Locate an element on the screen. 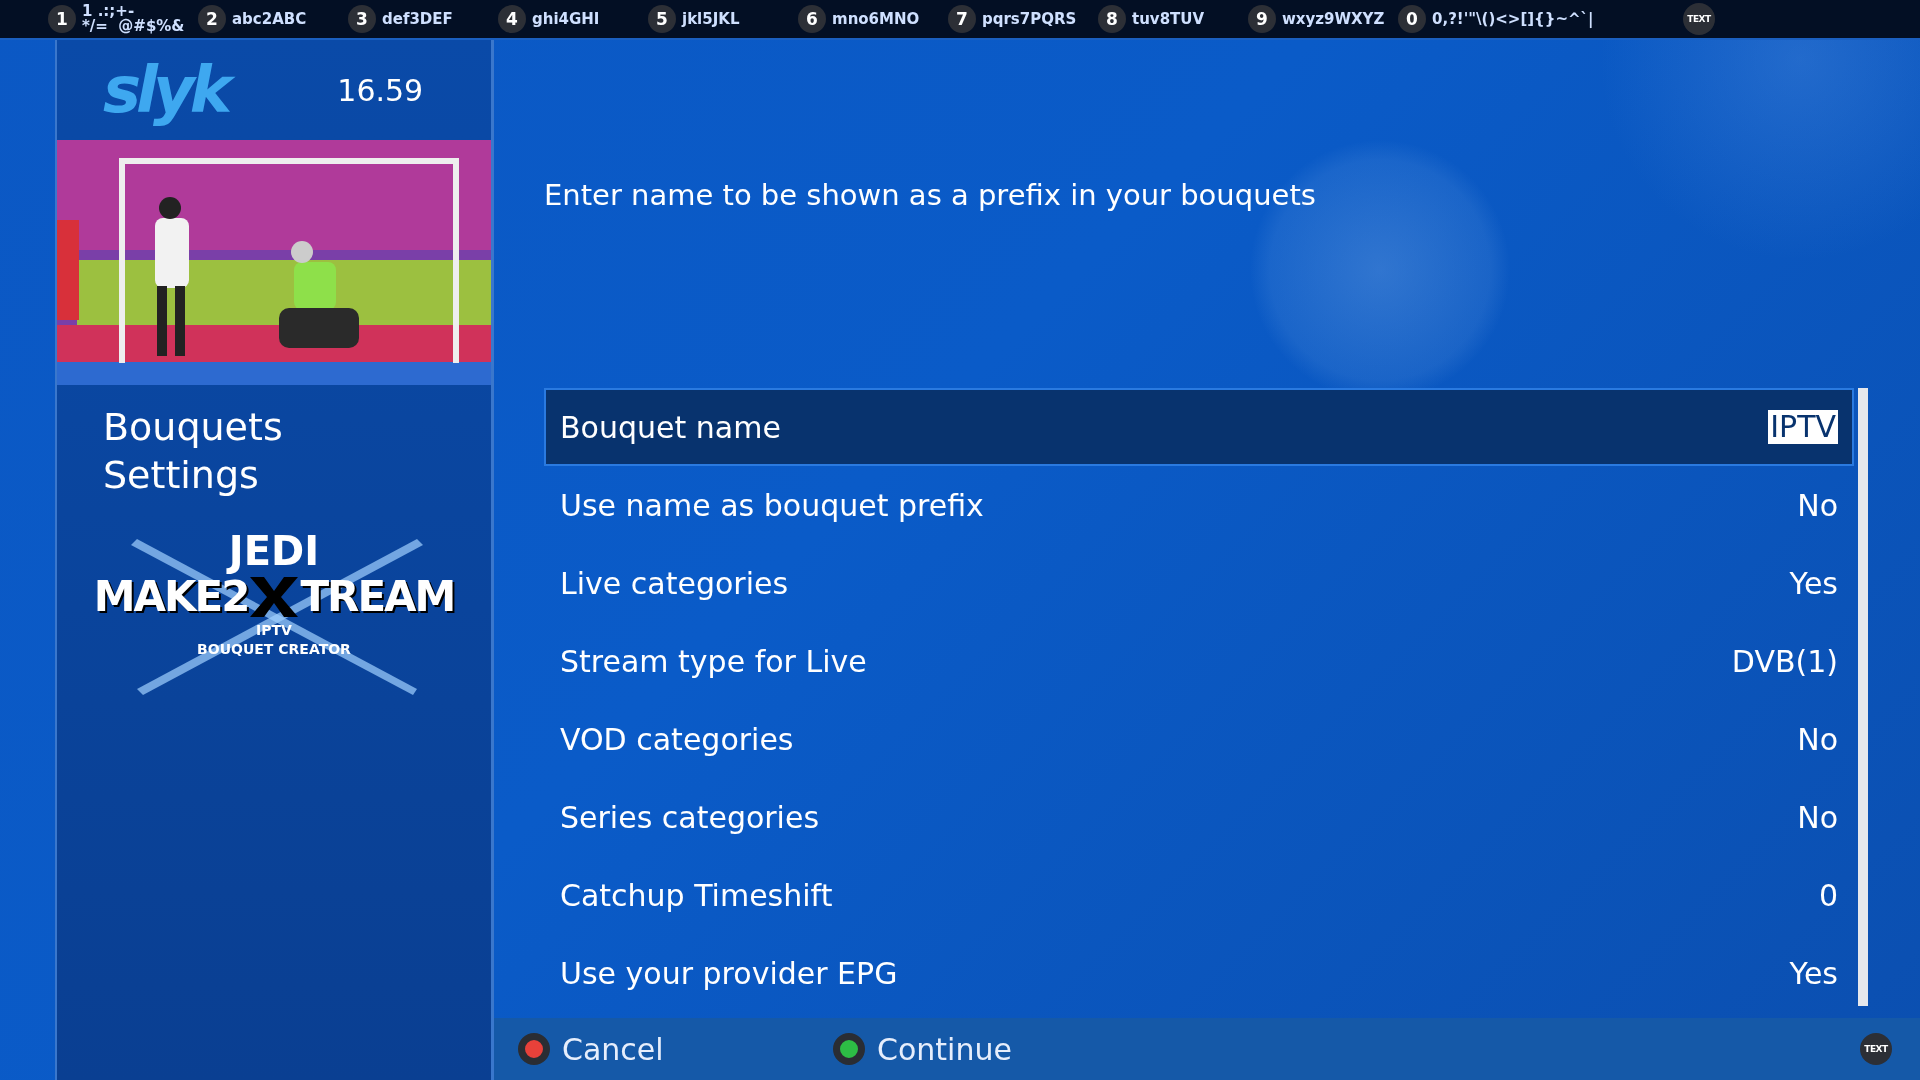  settings-row: Bouquet name IPTV is located at coordinates (1199, 427).